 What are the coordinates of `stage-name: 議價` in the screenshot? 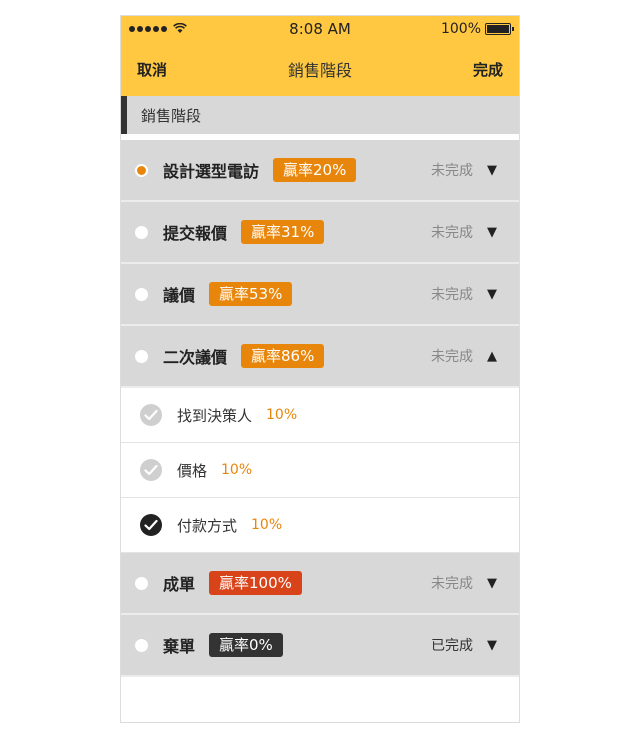 It's located at (179, 295).